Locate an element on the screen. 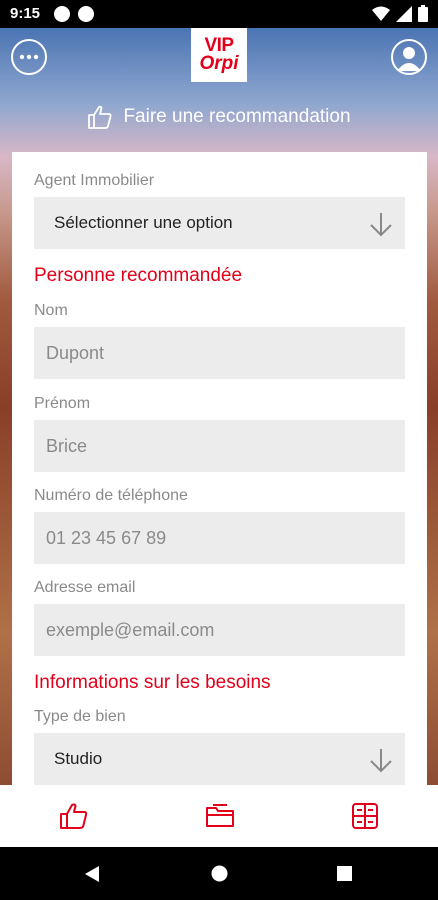 The width and height of the screenshot is (438, 900). status-bar: 9:15 is located at coordinates (219, 14).